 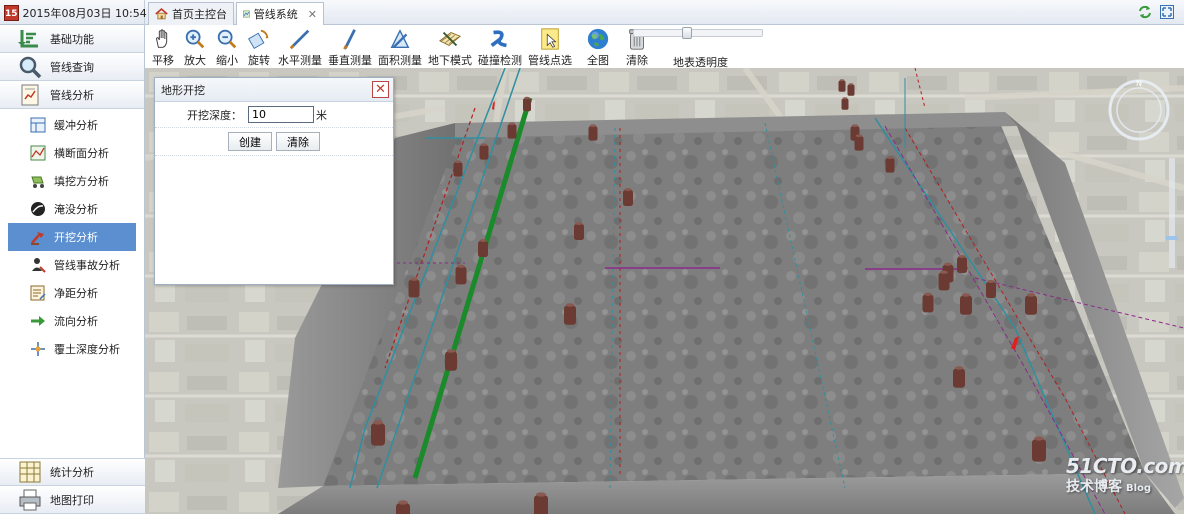 What do you see at coordinates (72, 181) in the screenshot?
I see `sidebar-item-cut-fill: 填挖方分析` at bounding box center [72, 181].